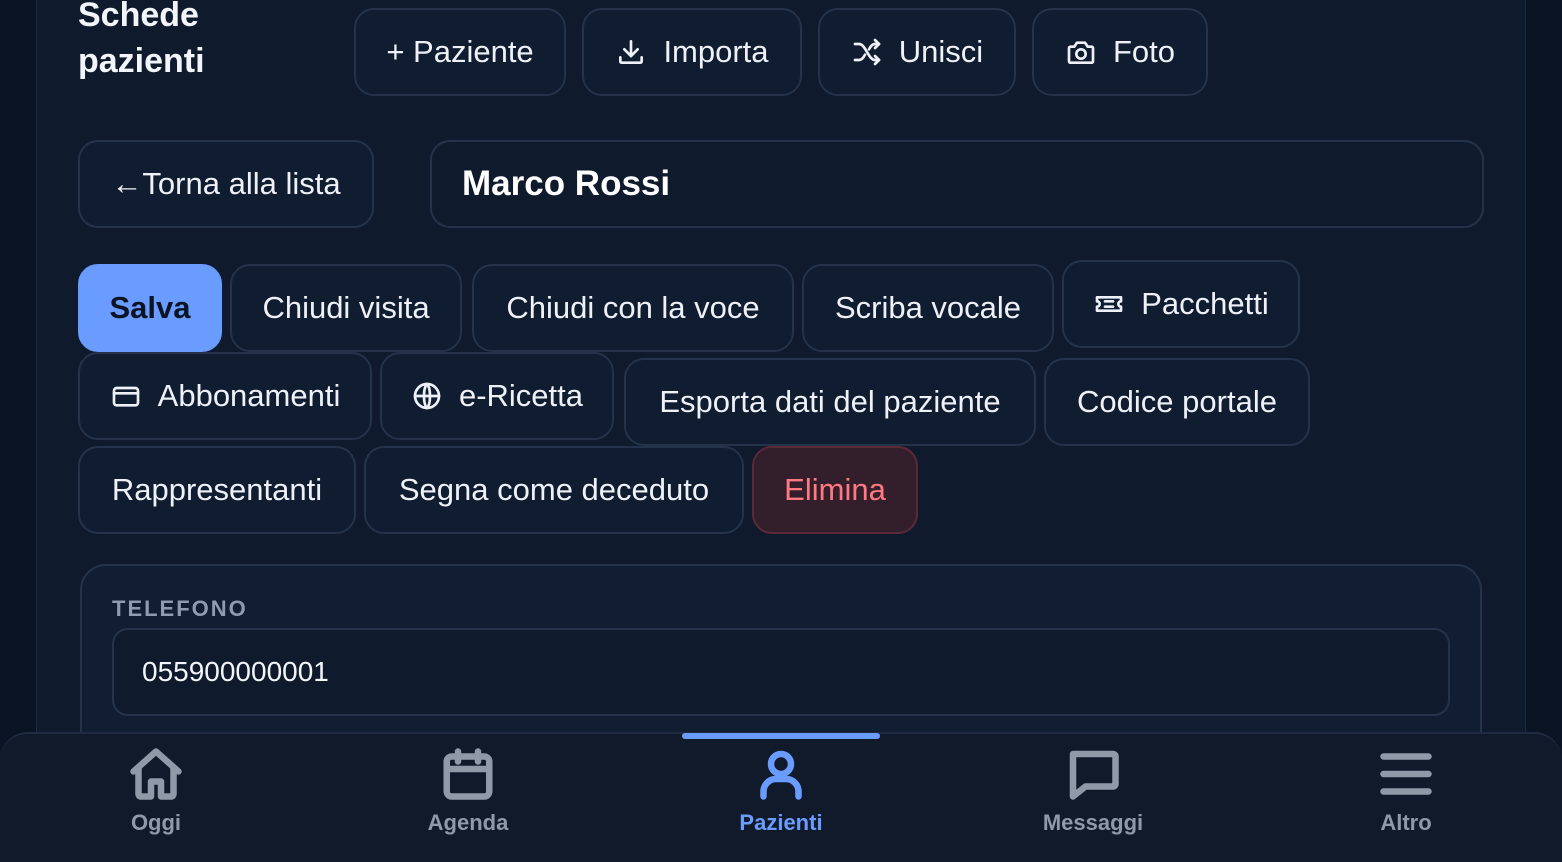 The image size is (1562, 862). I want to click on export-patient-data-button: Esporta dati del paziente, so click(830, 402).